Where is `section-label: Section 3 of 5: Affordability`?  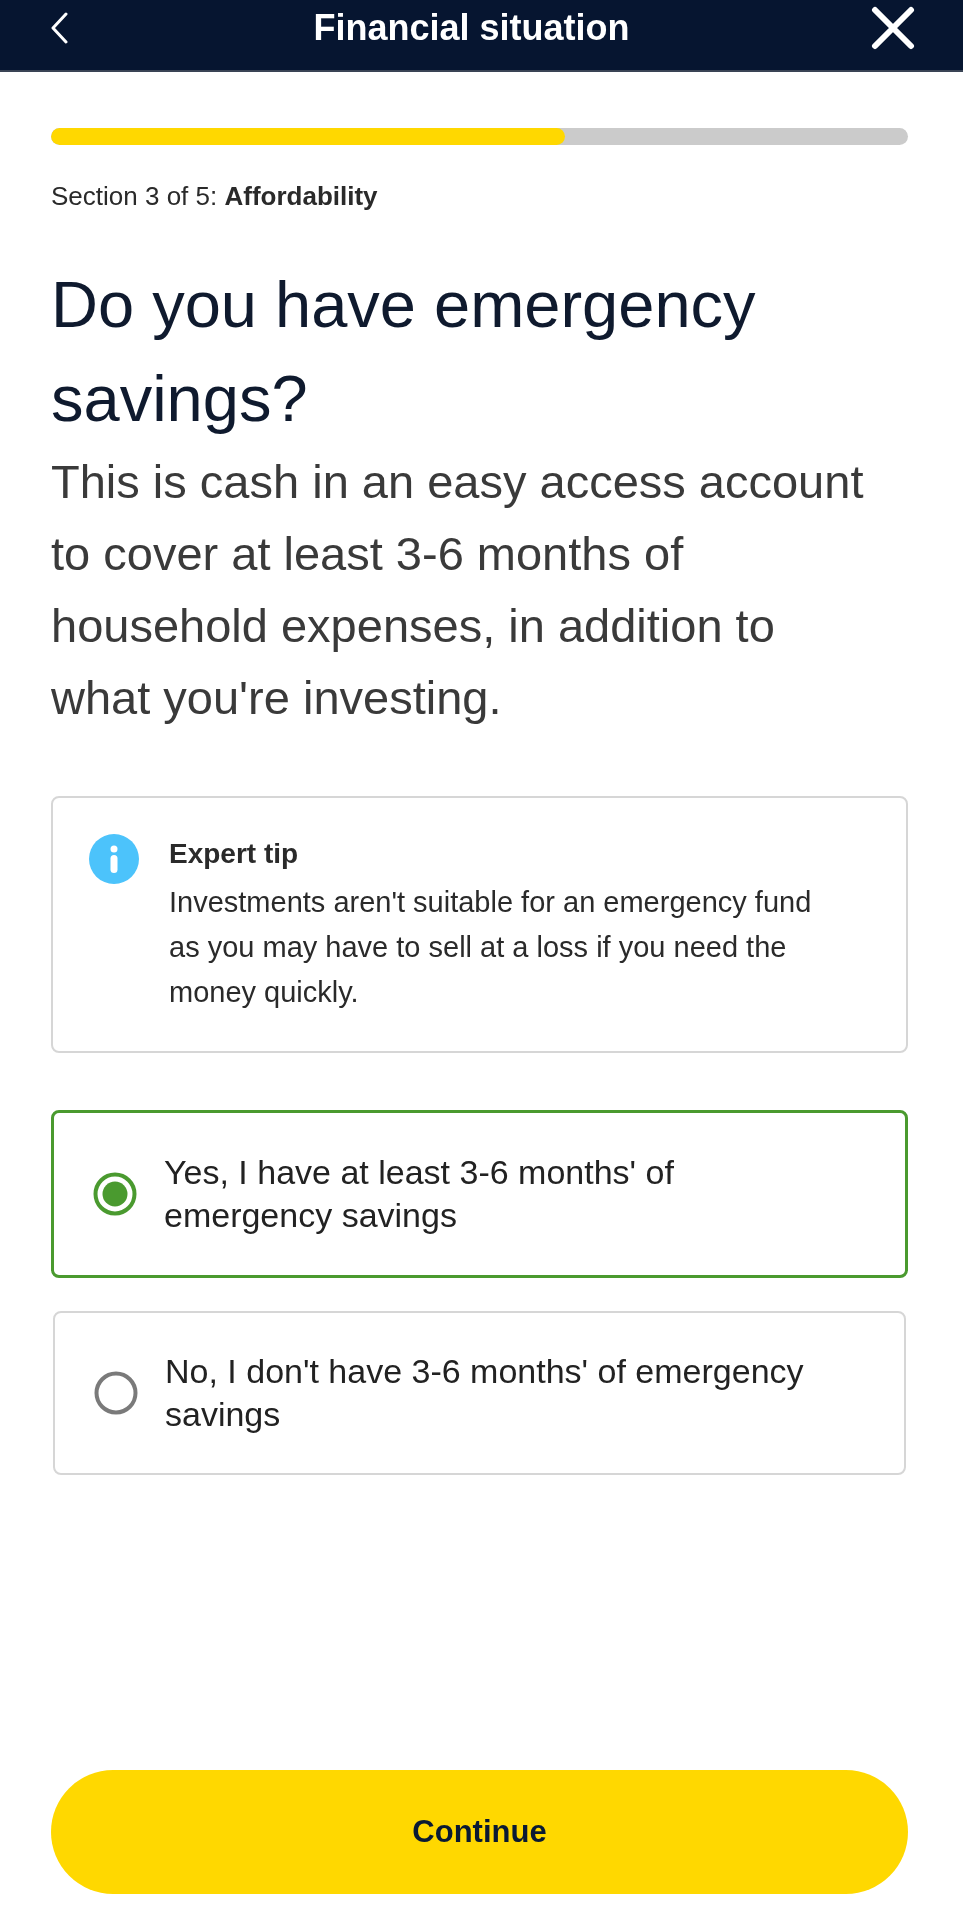 section-label: Section 3 of 5: Affordability is located at coordinates (215, 196).